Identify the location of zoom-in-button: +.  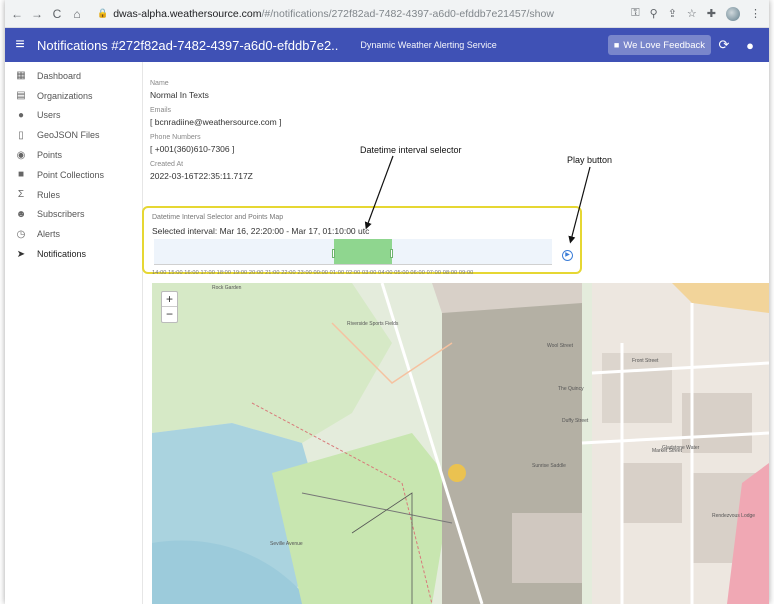
(169, 299).